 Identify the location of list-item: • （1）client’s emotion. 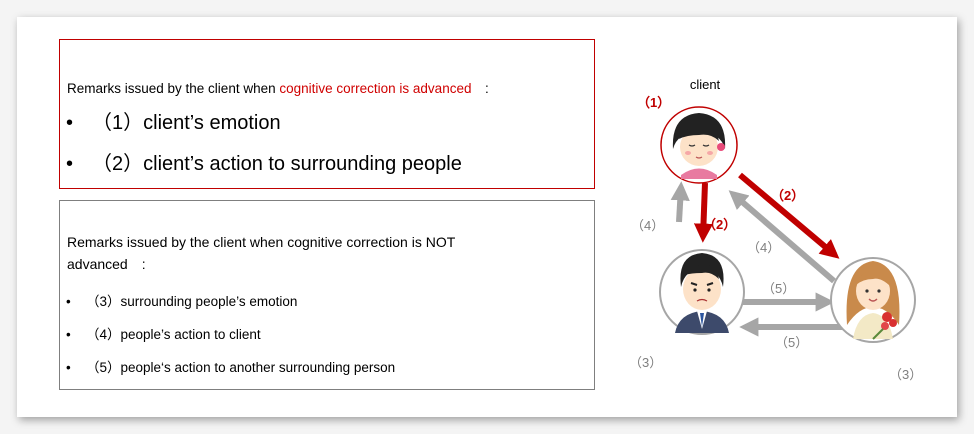
(173, 120).